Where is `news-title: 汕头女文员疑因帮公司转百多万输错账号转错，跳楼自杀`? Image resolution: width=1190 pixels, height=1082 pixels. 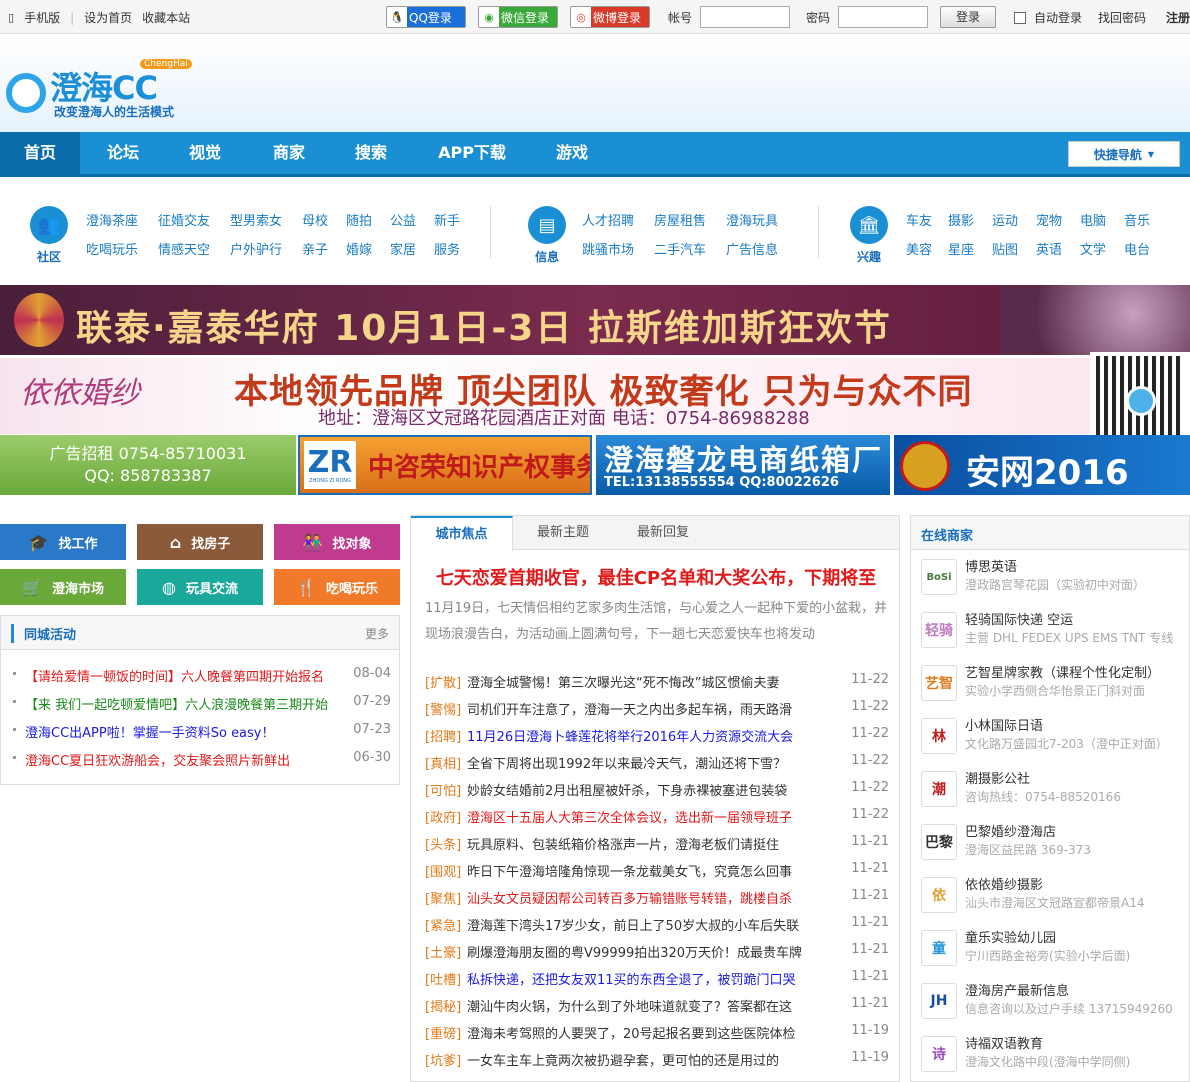
news-title: 汕头女文员疑因帮公司转百多万输错账号转错，跳楼自杀 is located at coordinates (652, 897).